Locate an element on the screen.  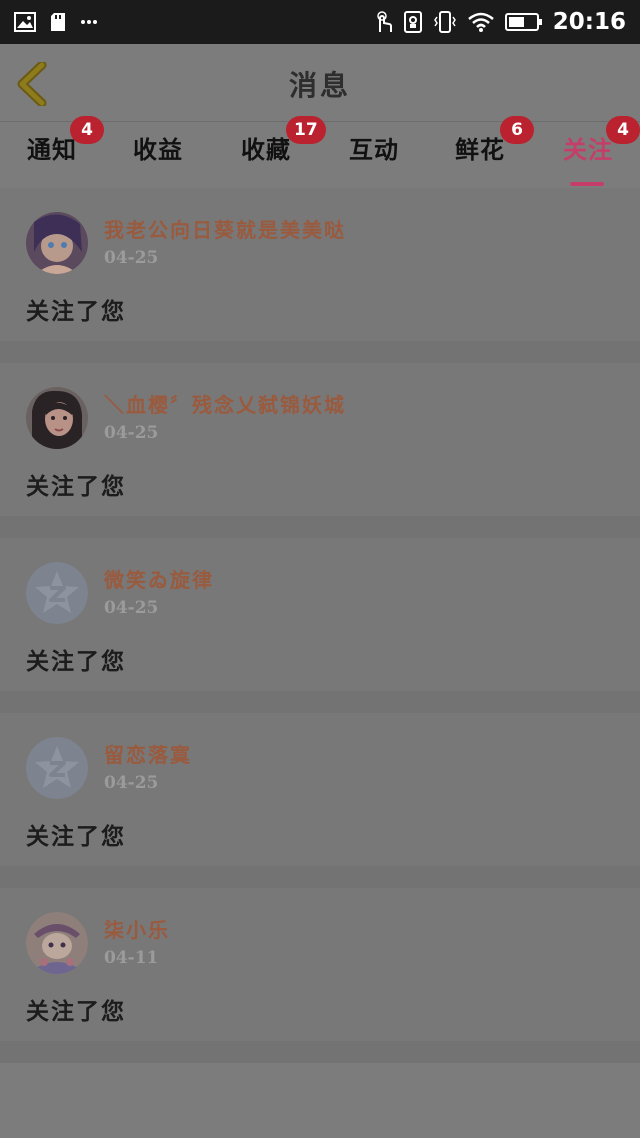
tab-favorites: 收藏 17 is located at coordinates (276, 151).